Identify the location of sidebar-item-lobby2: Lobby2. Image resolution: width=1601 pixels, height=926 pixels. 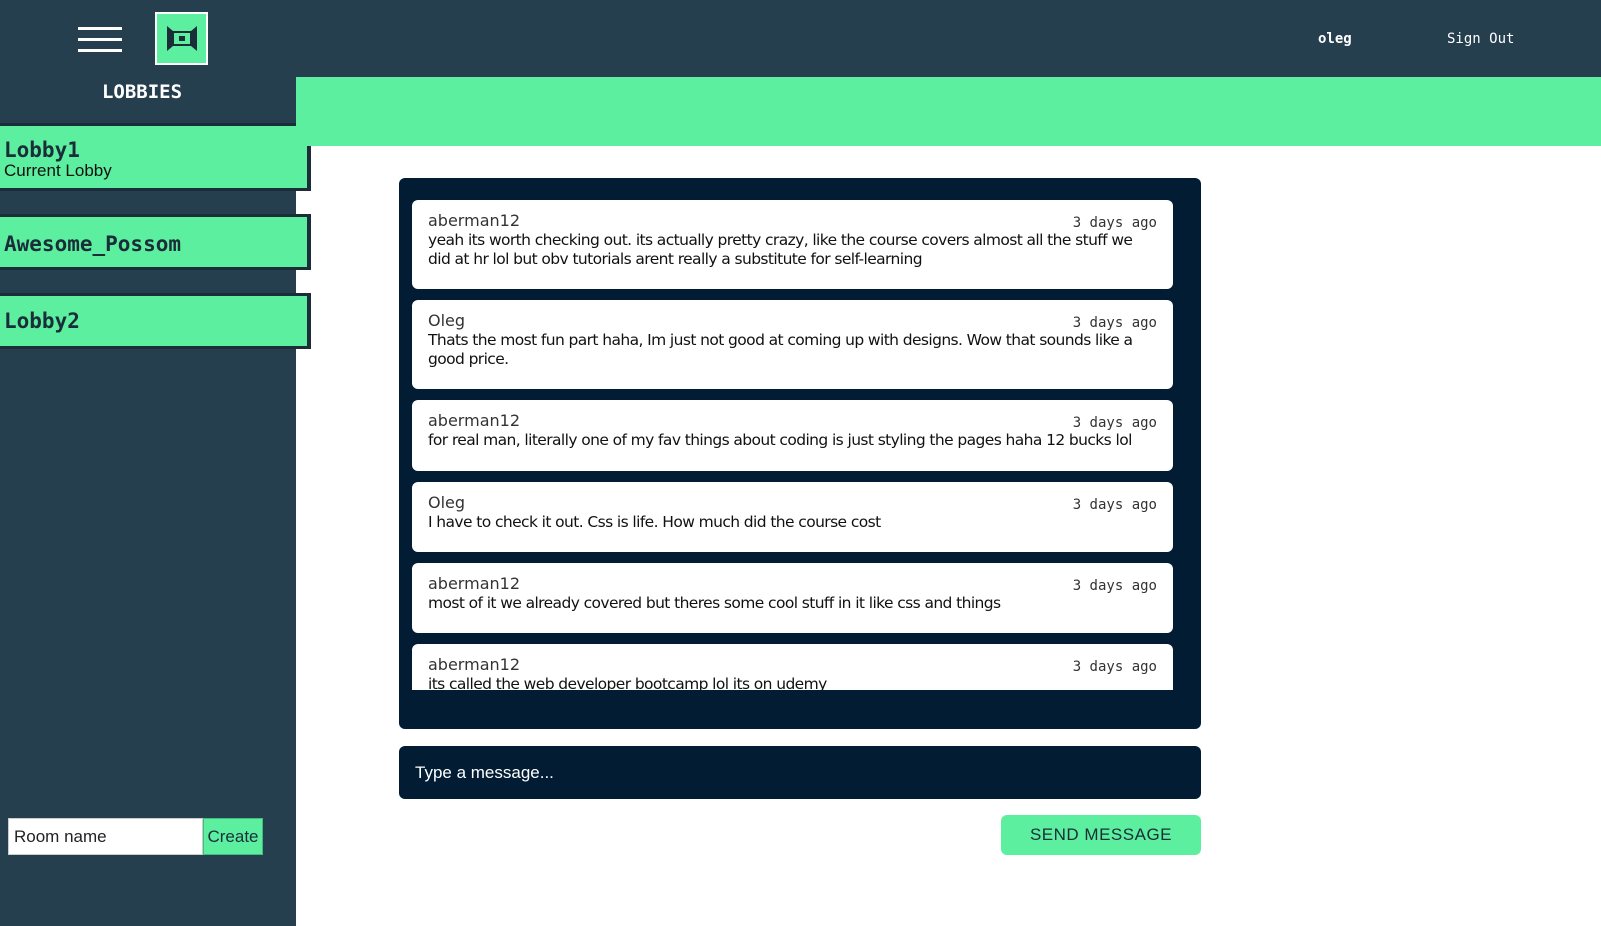
(155, 321).